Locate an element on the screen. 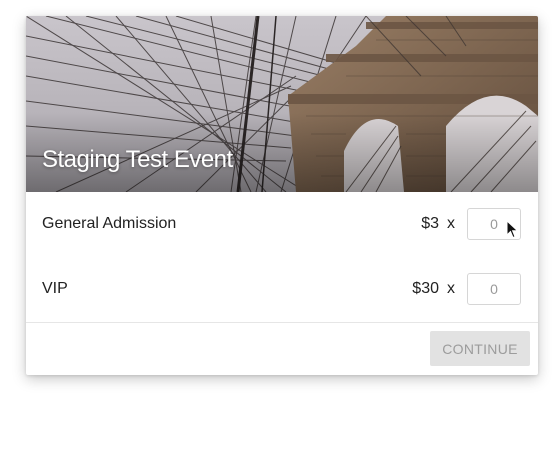  quantity-input-vip is located at coordinates (494, 289).